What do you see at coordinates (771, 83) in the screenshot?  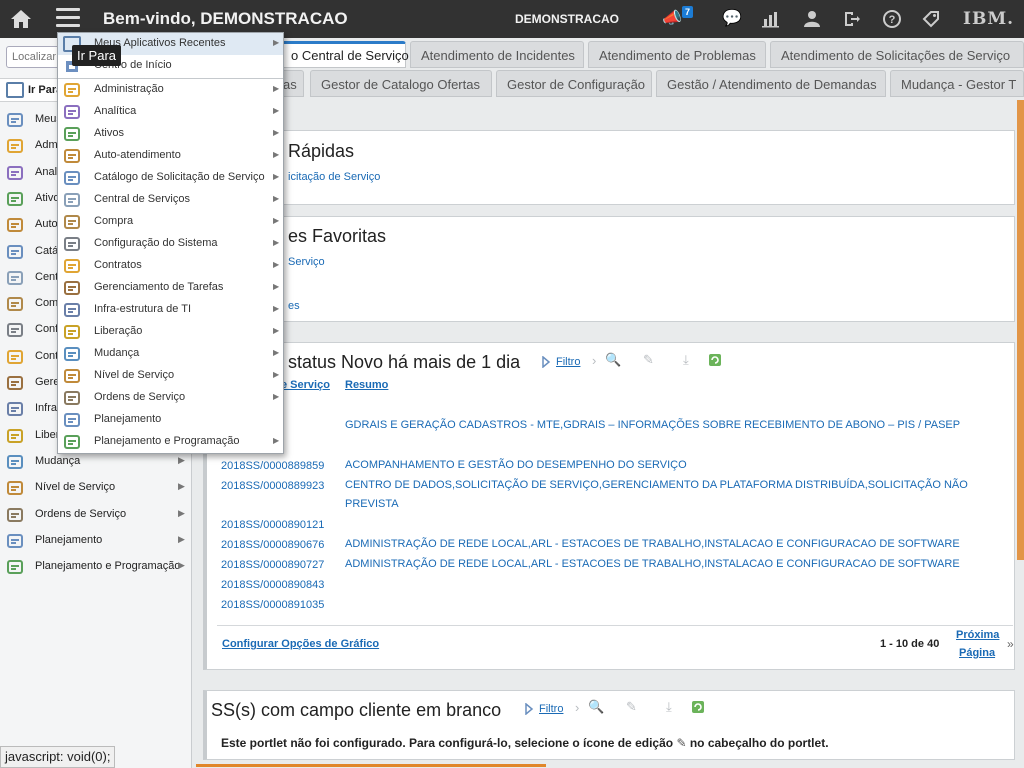 I see `tab-demandas: Gestão / Atendimento de Demandas` at bounding box center [771, 83].